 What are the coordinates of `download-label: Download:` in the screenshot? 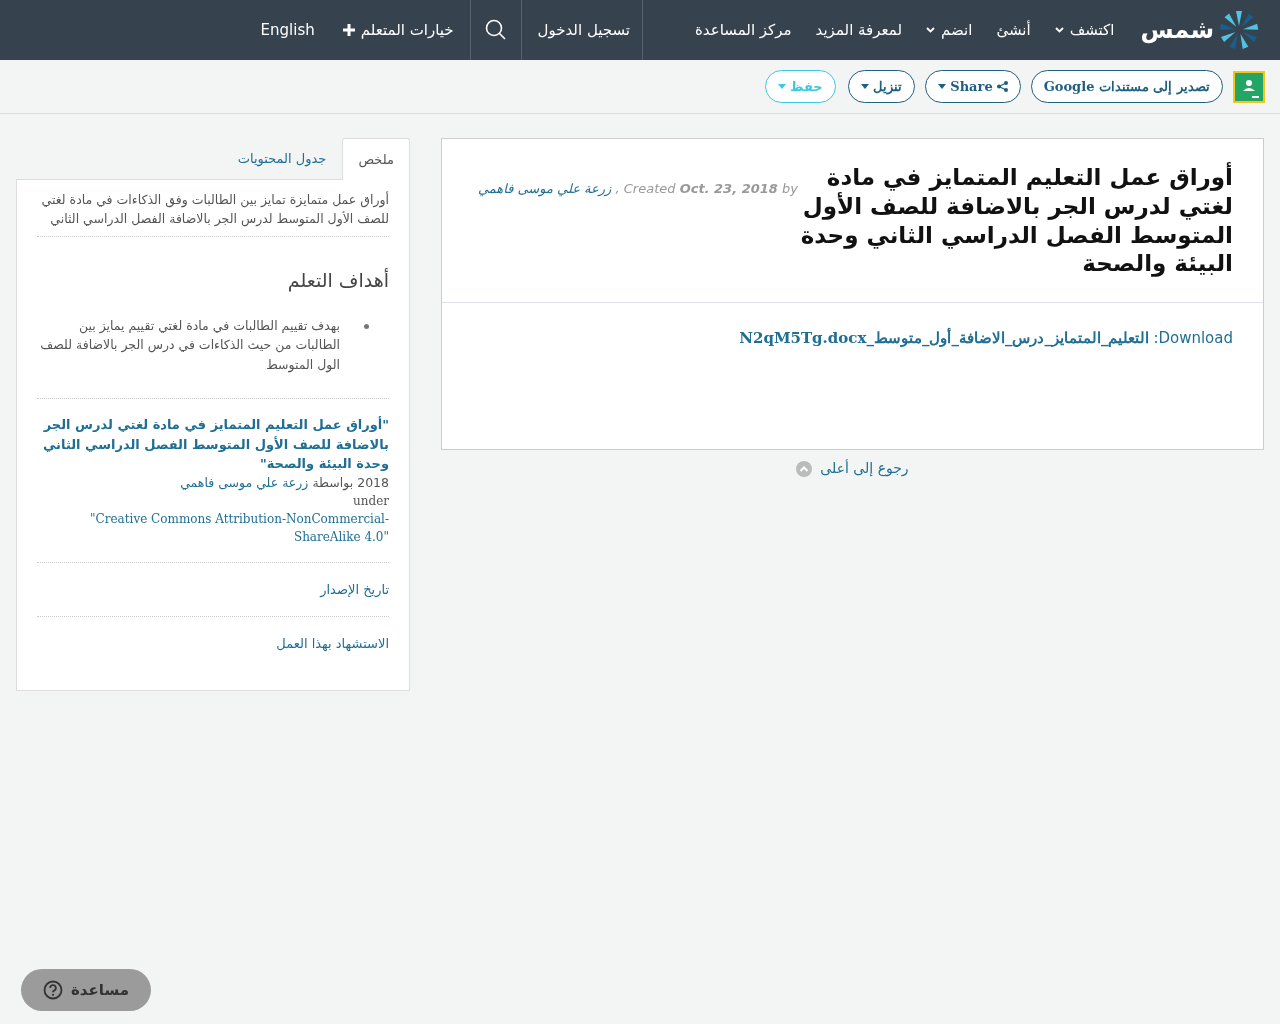 It's located at (1193, 338).